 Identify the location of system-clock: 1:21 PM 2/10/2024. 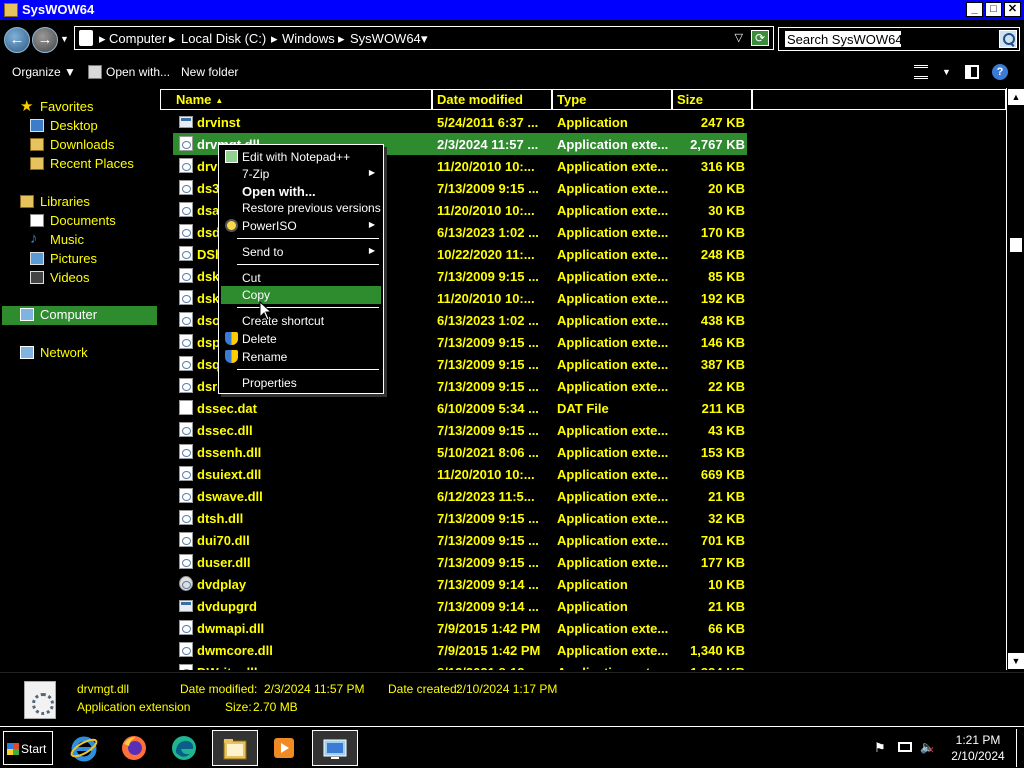
(978, 748).